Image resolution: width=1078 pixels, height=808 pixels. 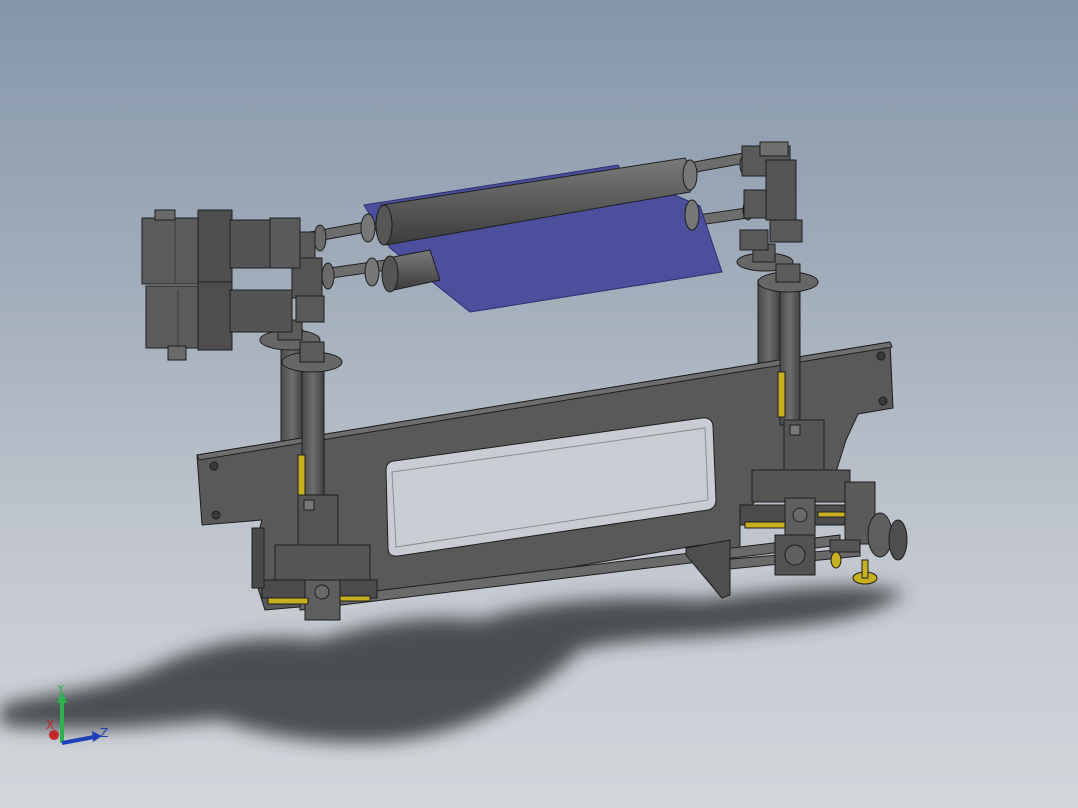 What do you see at coordinates (312, 352) in the screenshot?
I see `left-front-flange-hub` at bounding box center [312, 352].